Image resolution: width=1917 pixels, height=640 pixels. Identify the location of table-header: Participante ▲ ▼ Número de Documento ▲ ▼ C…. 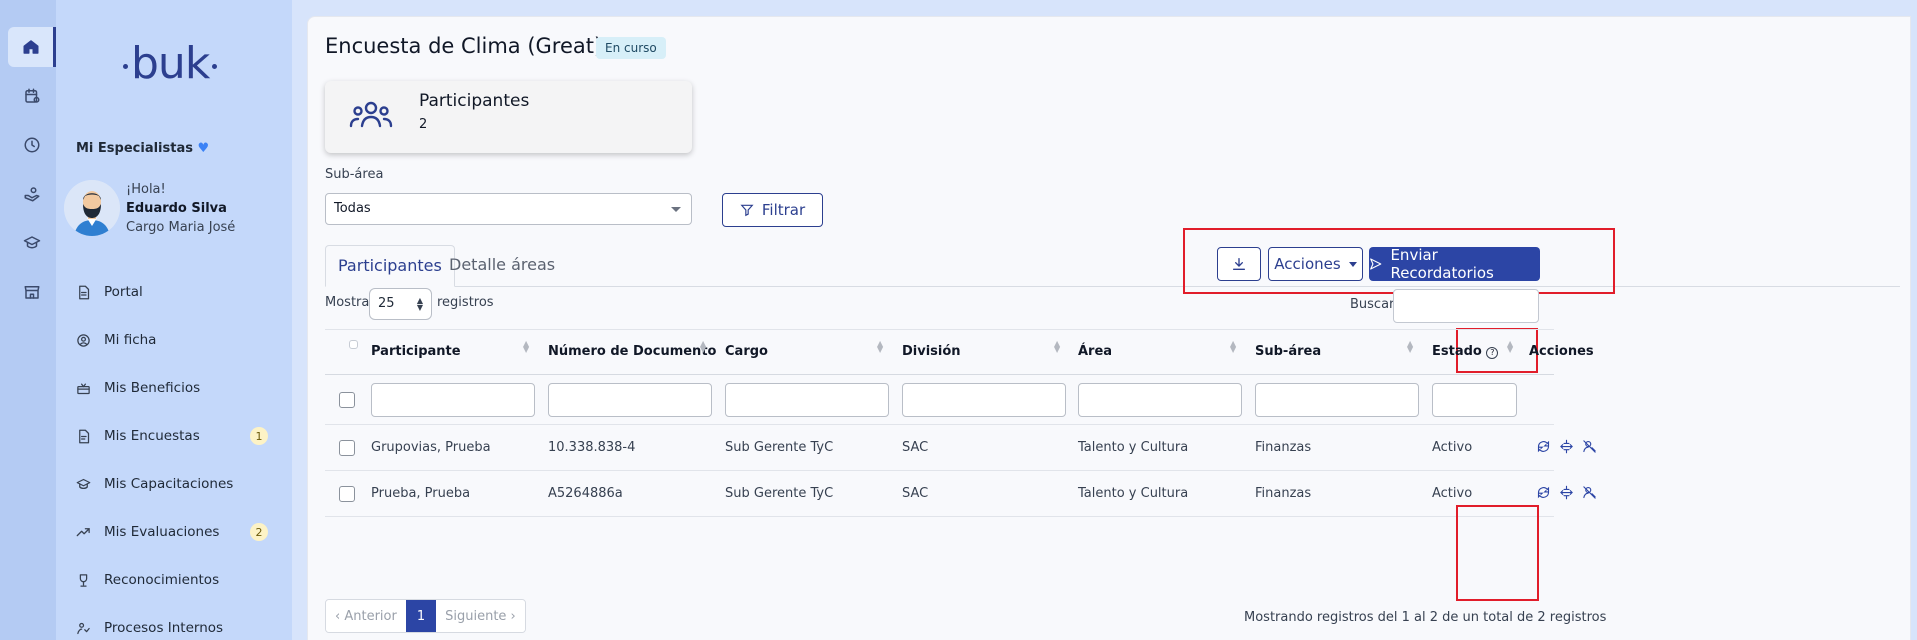
(959, 352).